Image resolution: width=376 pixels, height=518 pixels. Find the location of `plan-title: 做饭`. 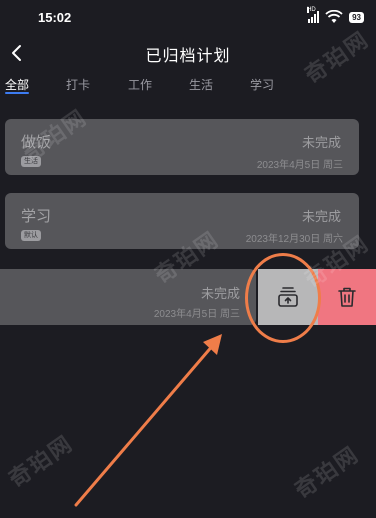

plan-title: 做饭 is located at coordinates (36, 142).